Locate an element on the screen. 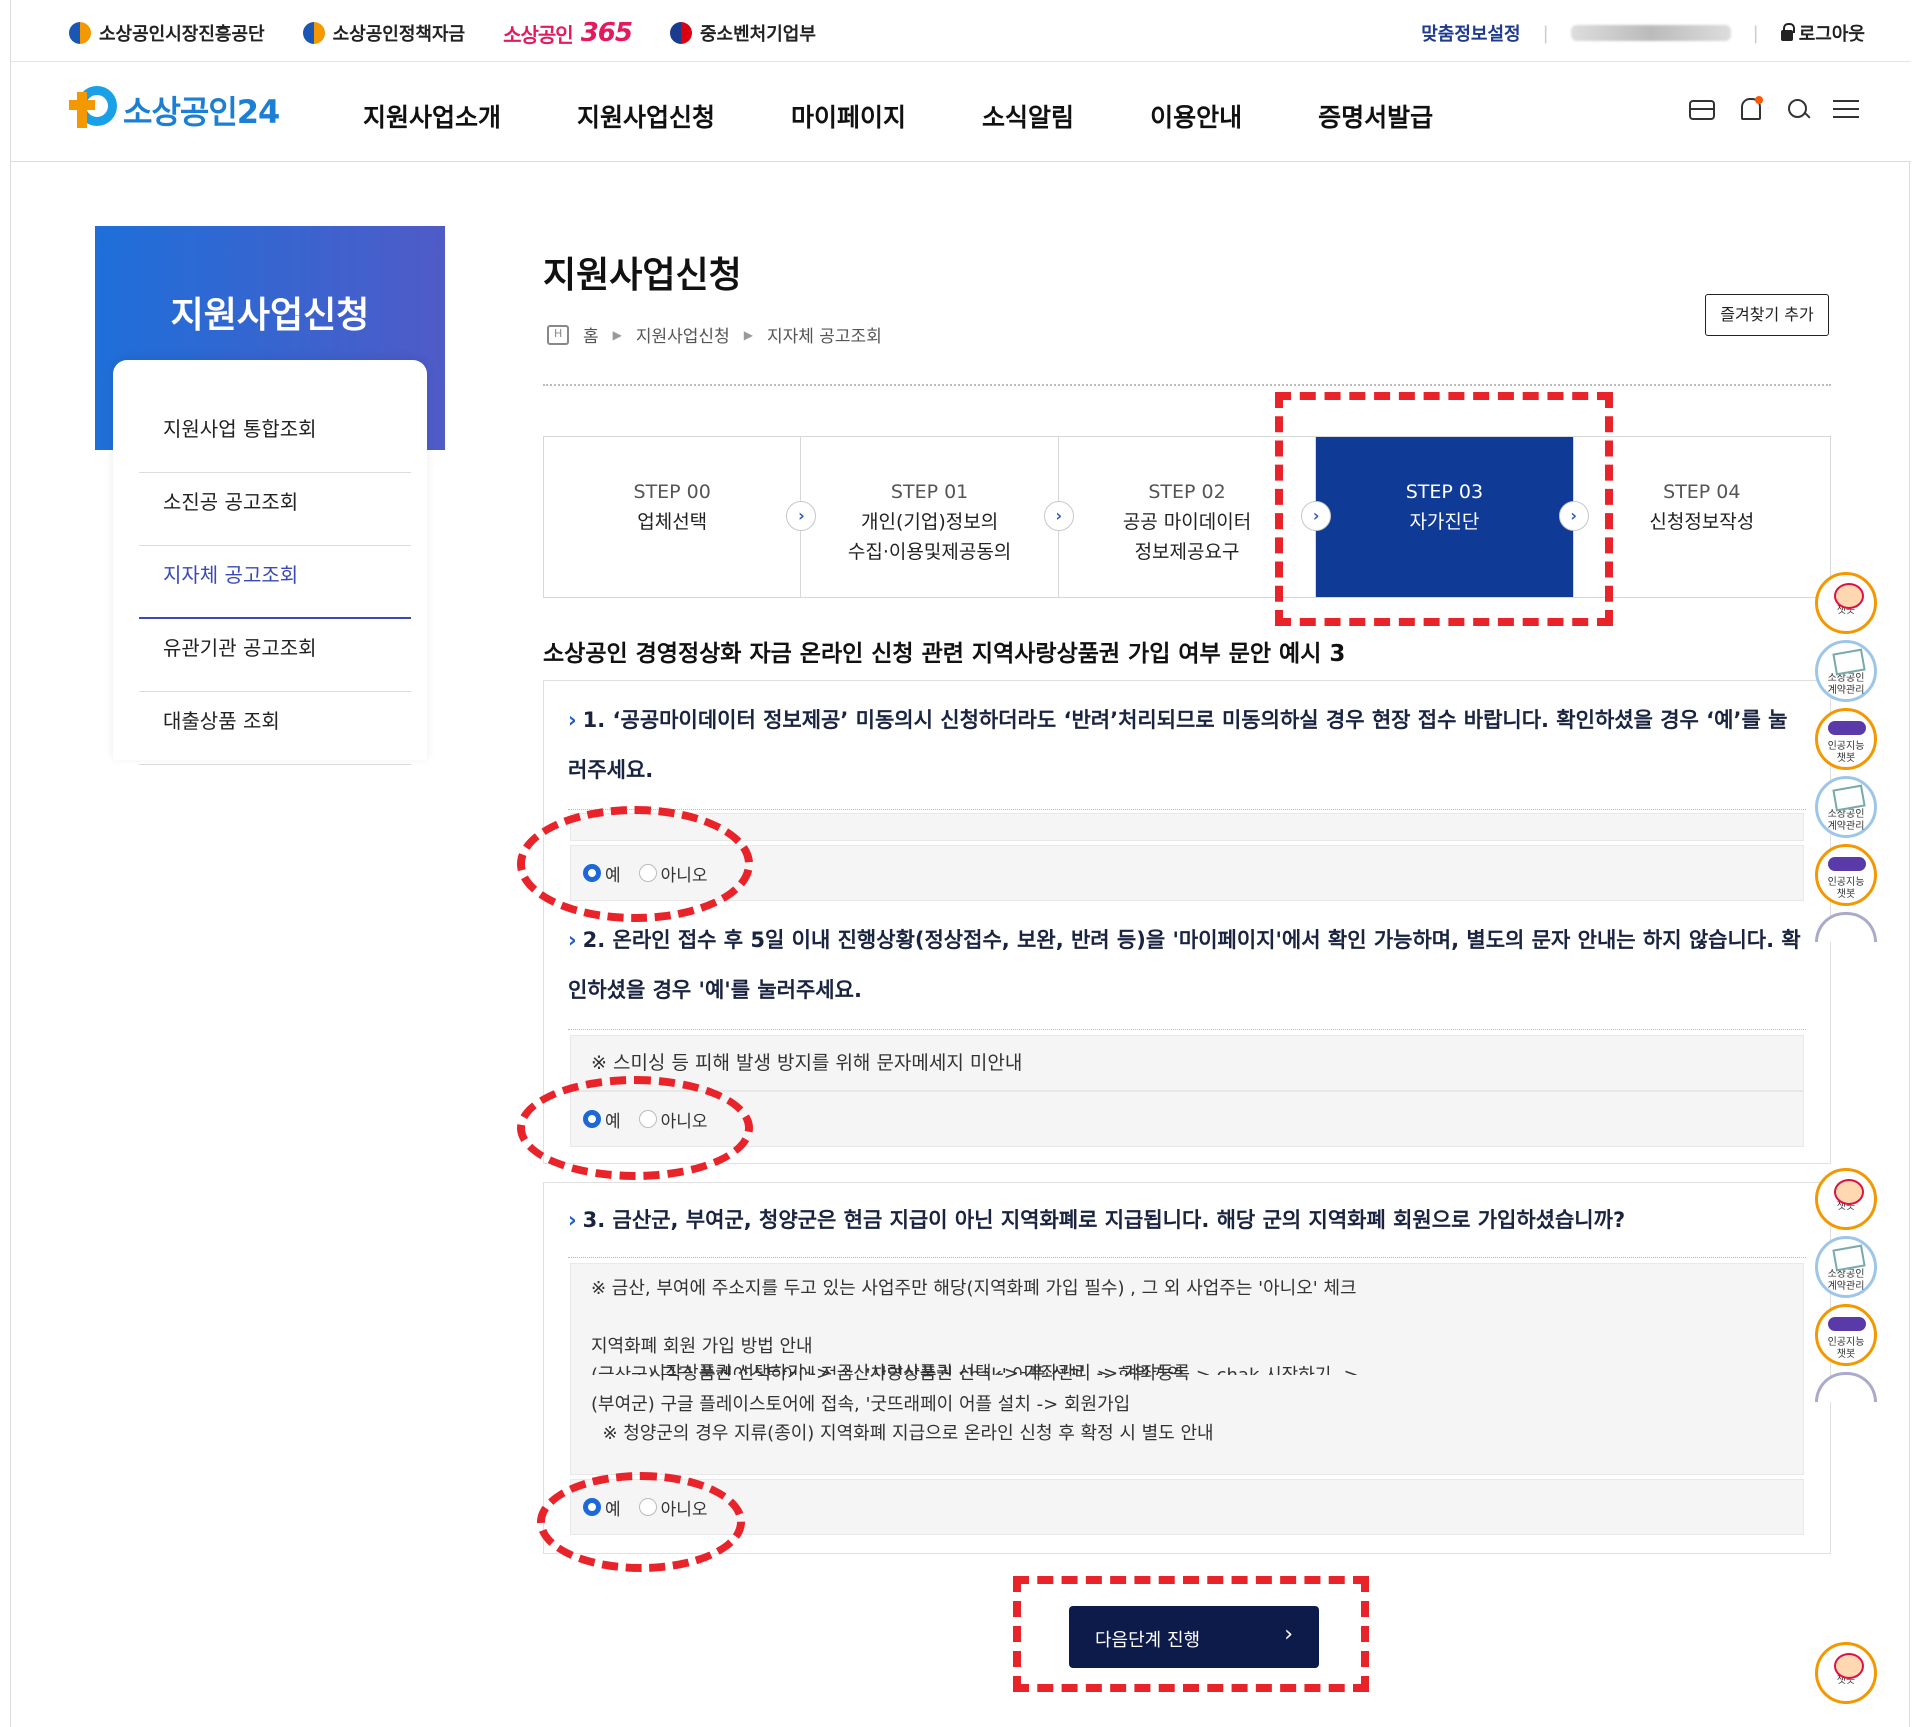 This screenshot has width=1920, height=1727. sidebar-item-local-gov: 지자체 공고조회 is located at coordinates (275, 582).